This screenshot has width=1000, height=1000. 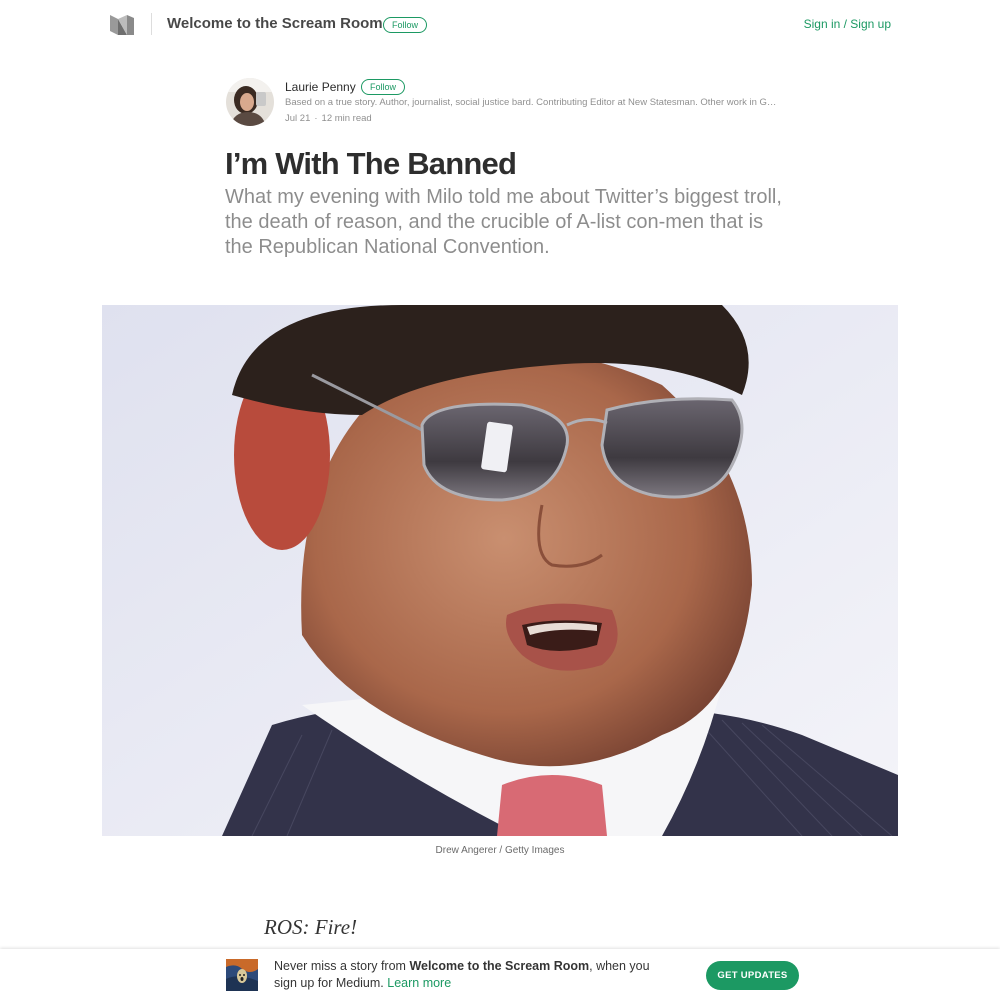 What do you see at coordinates (419, 983) in the screenshot?
I see `learn-more-link: Learn more` at bounding box center [419, 983].